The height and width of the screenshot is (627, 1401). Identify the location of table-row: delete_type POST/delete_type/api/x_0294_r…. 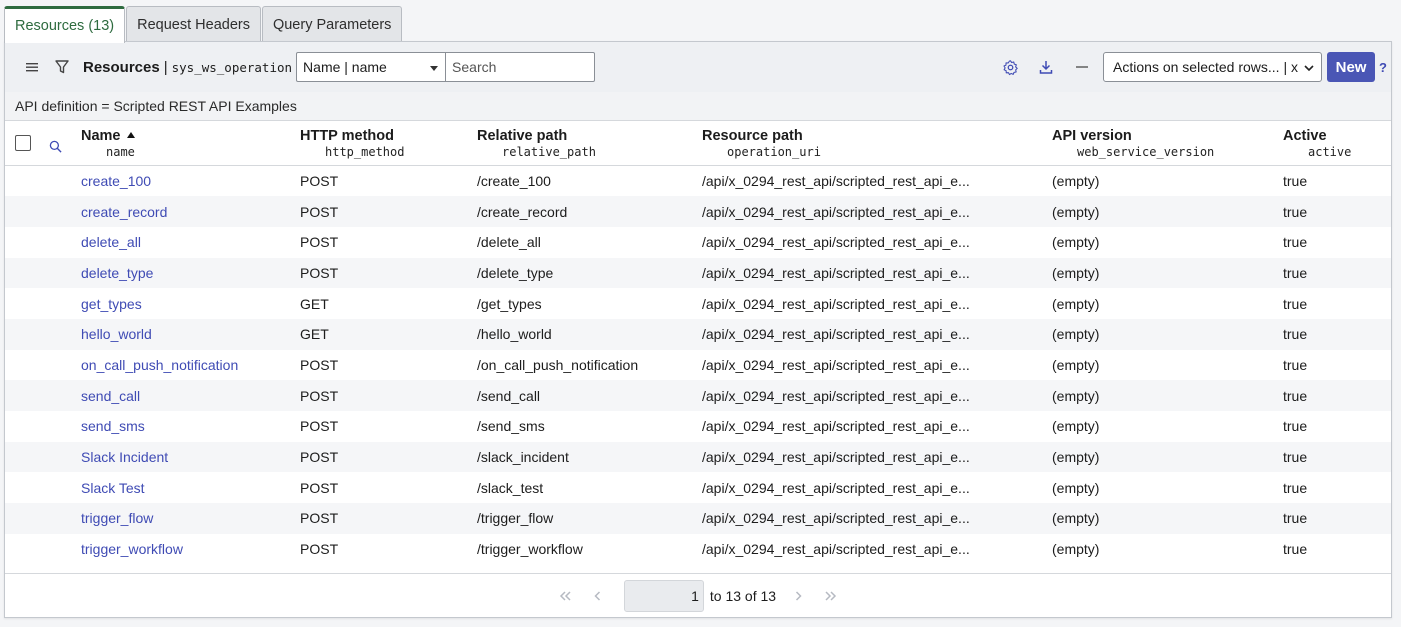
(698, 273).